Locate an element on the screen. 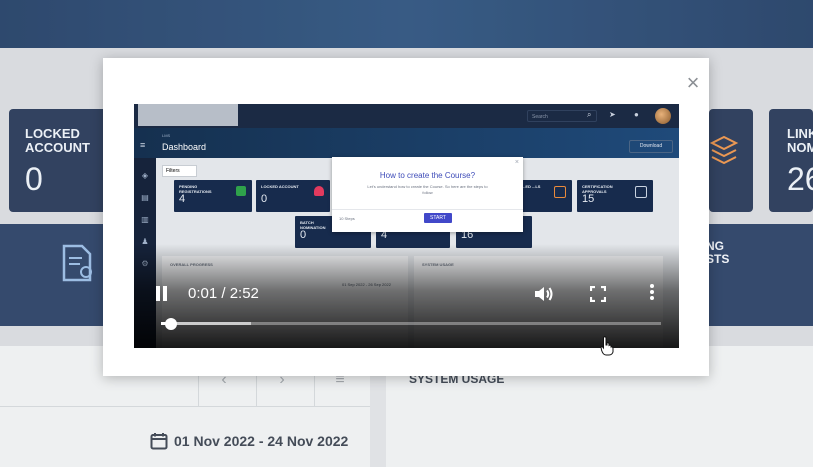  frame-card-title: PENDING REGISTRATIONS is located at coordinates (195, 189).